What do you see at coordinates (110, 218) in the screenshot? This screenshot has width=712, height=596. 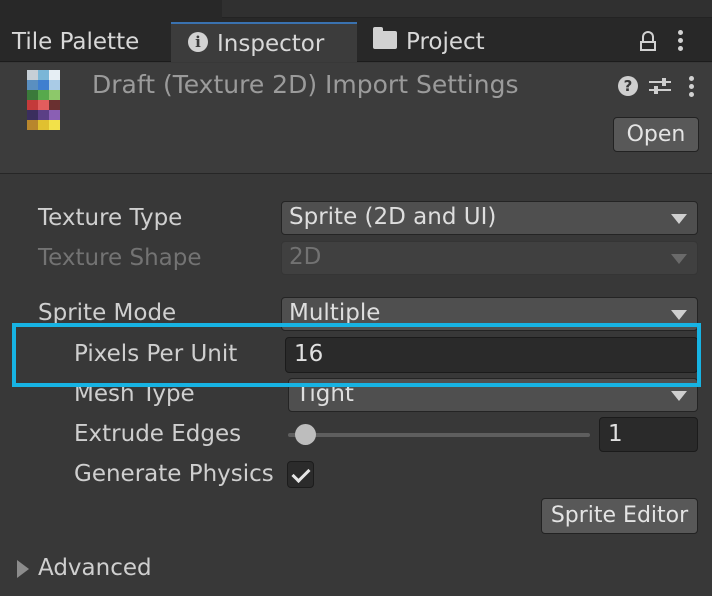 I see `texture-type-label: Texture Type` at bounding box center [110, 218].